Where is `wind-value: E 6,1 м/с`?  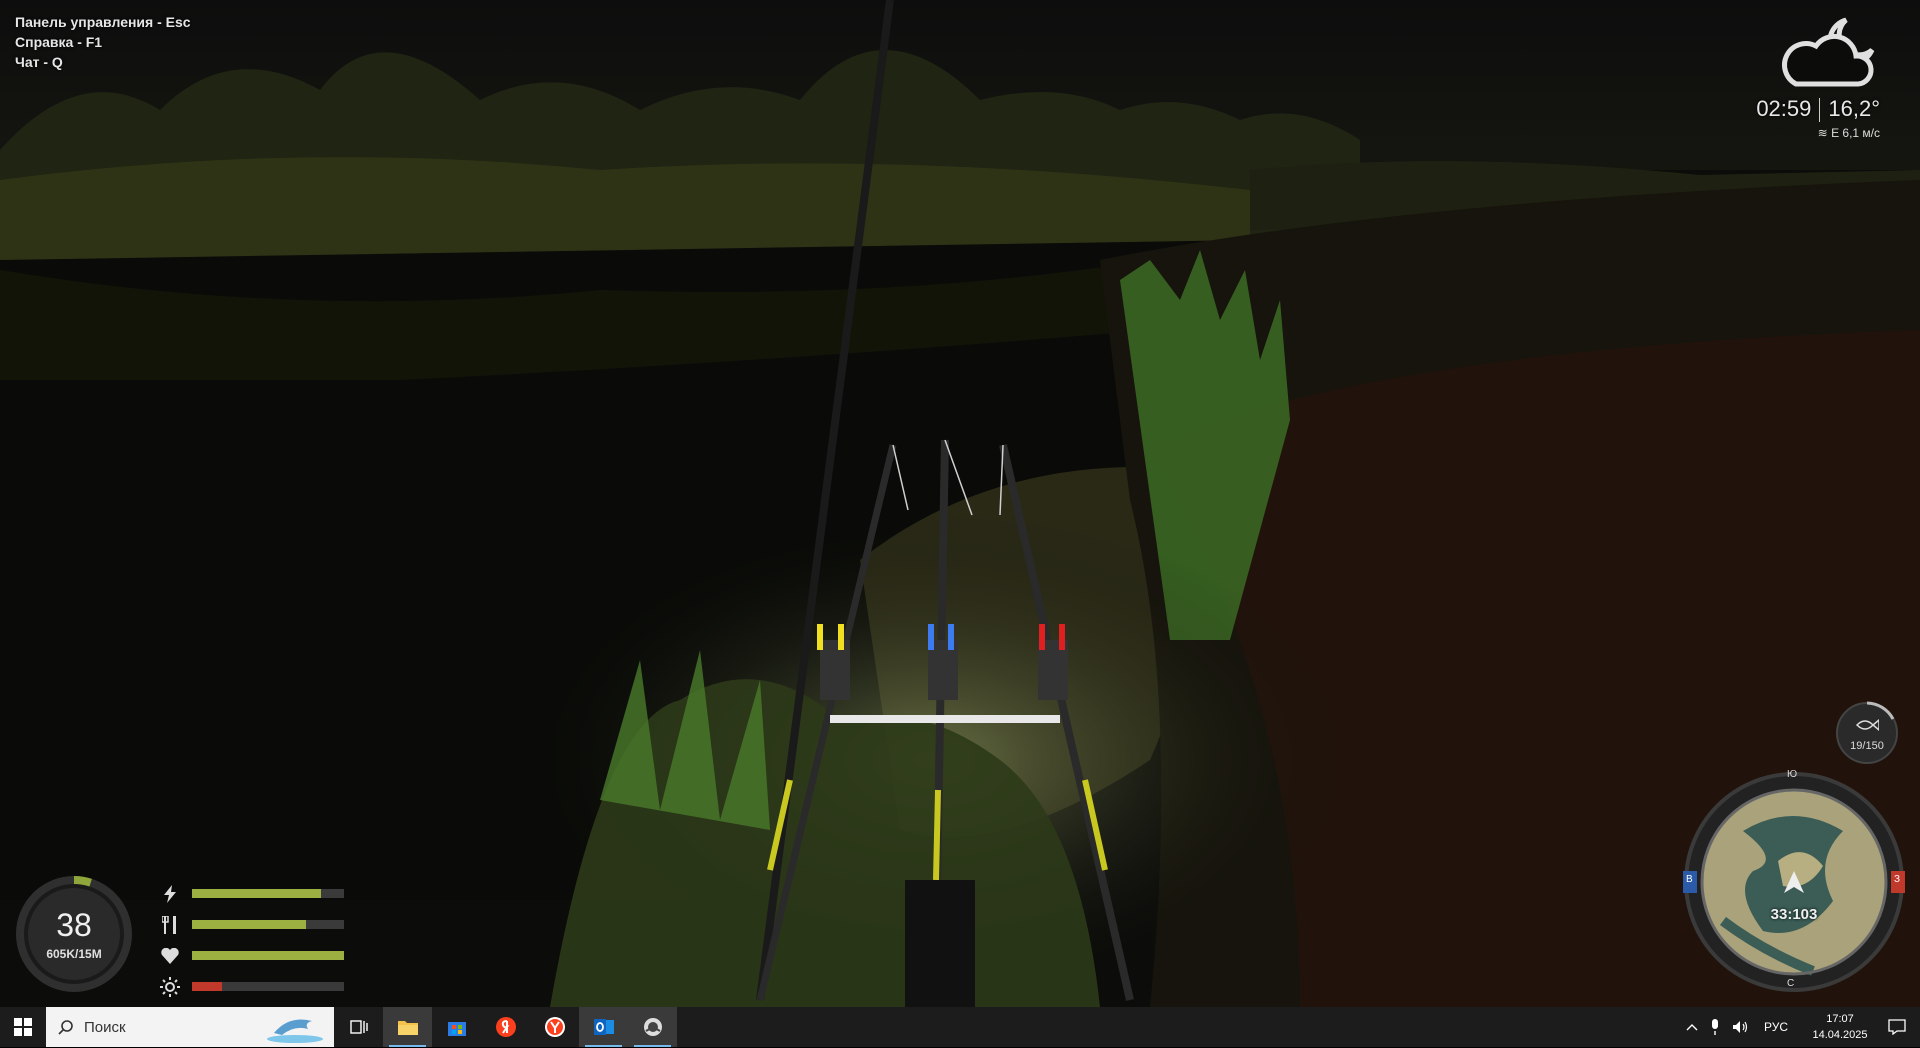 wind-value: E 6,1 м/с is located at coordinates (1855, 133).